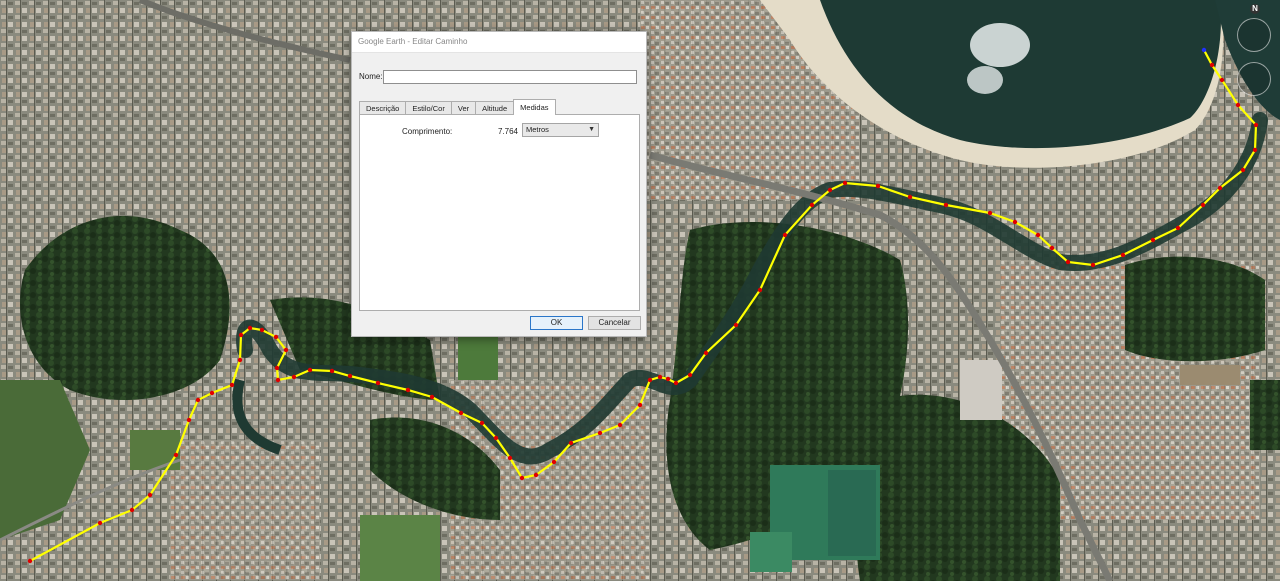  I want to click on tab-medidas: Medidas, so click(534, 107).